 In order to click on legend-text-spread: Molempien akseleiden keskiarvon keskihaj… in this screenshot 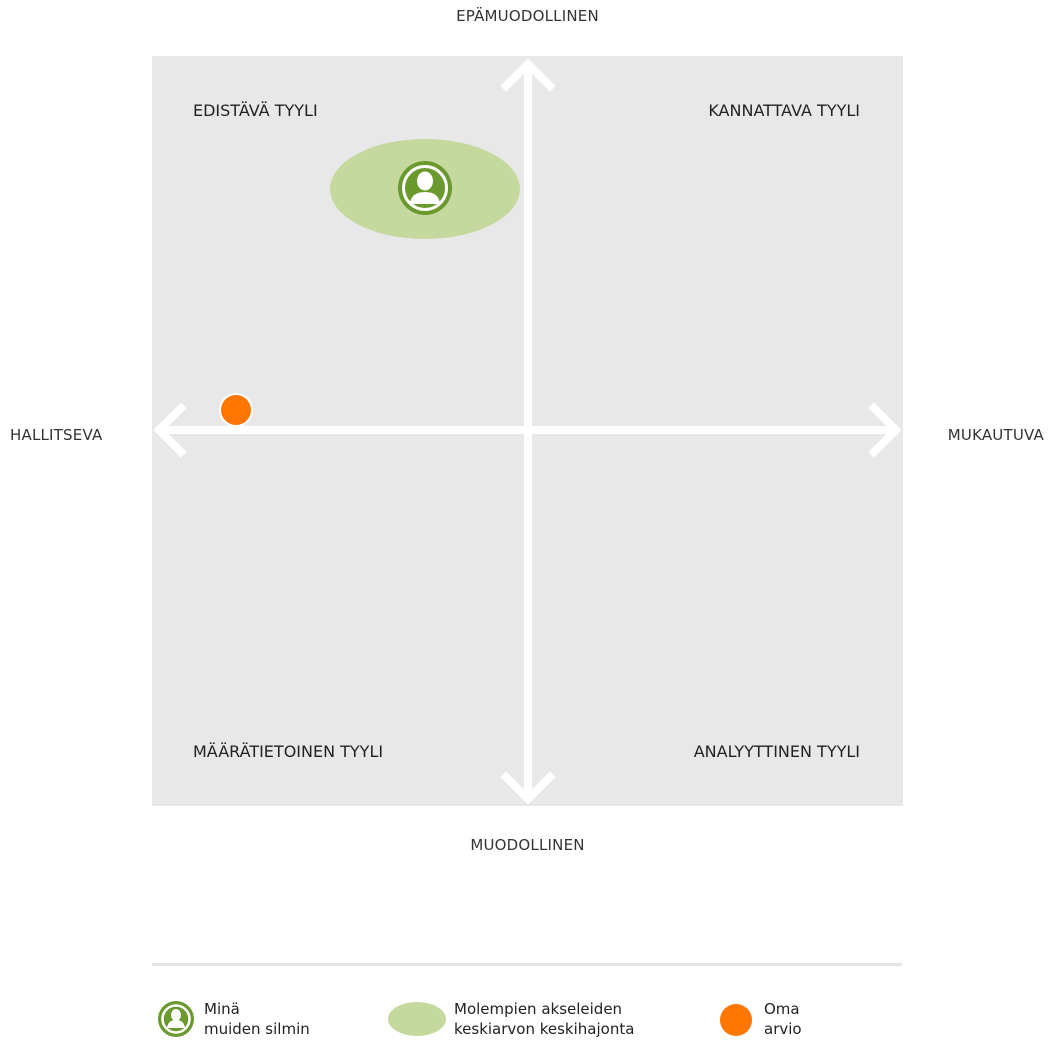, I will do `click(544, 1019)`.